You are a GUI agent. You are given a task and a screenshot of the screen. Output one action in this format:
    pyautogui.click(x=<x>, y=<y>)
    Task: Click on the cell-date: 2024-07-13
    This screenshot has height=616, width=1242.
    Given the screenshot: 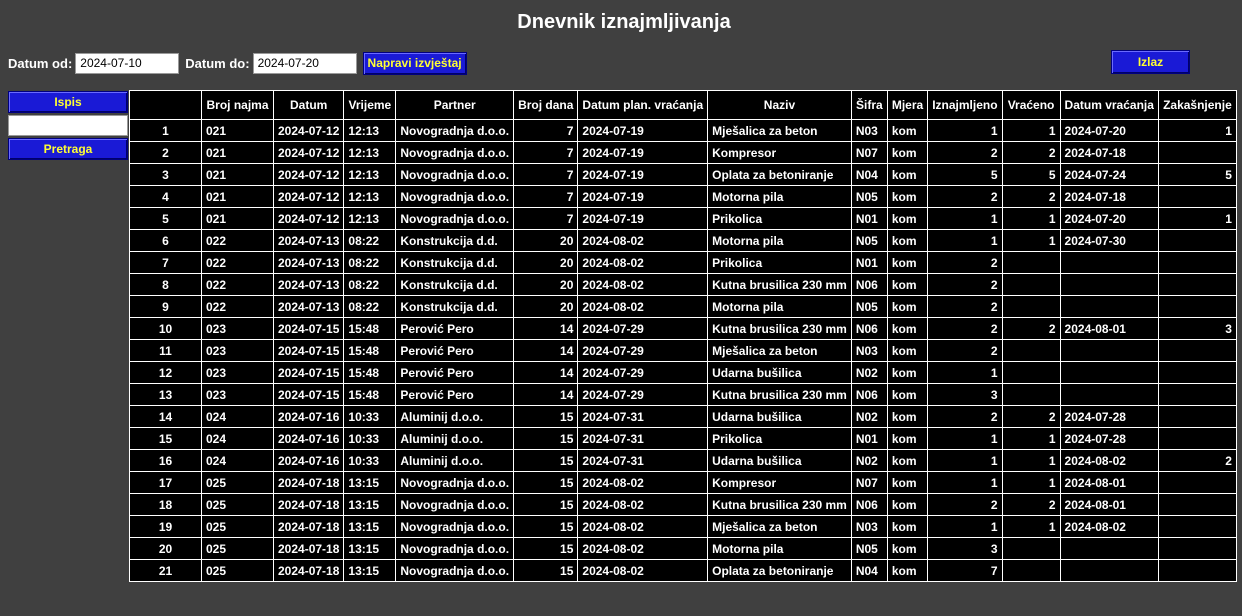 What is the action you would take?
    pyautogui.click(x=309, y=263)
    